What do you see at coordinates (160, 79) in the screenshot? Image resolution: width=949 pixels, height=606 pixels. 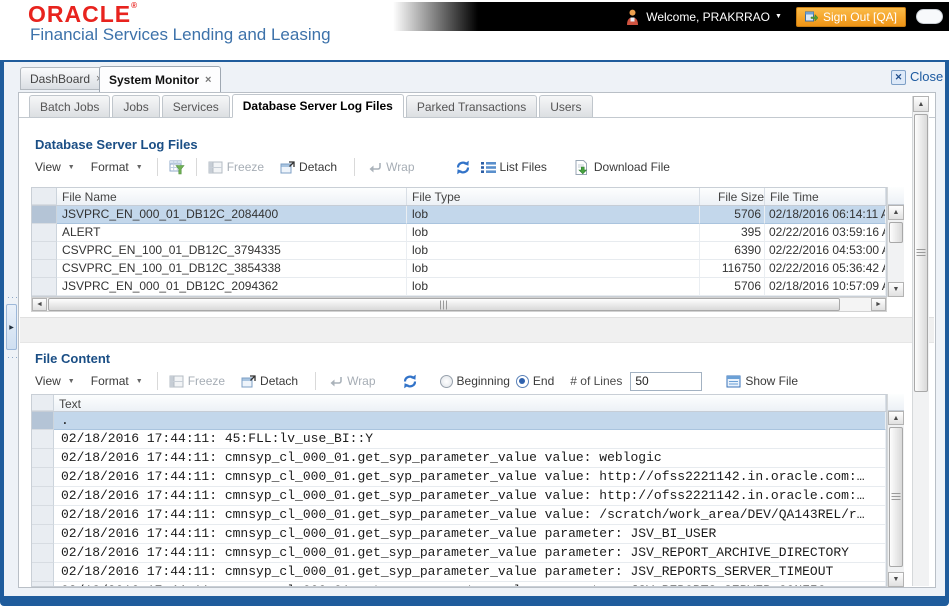 I see `tab-system-monitor: System Monitor ×` at bounding box center [160, 79].